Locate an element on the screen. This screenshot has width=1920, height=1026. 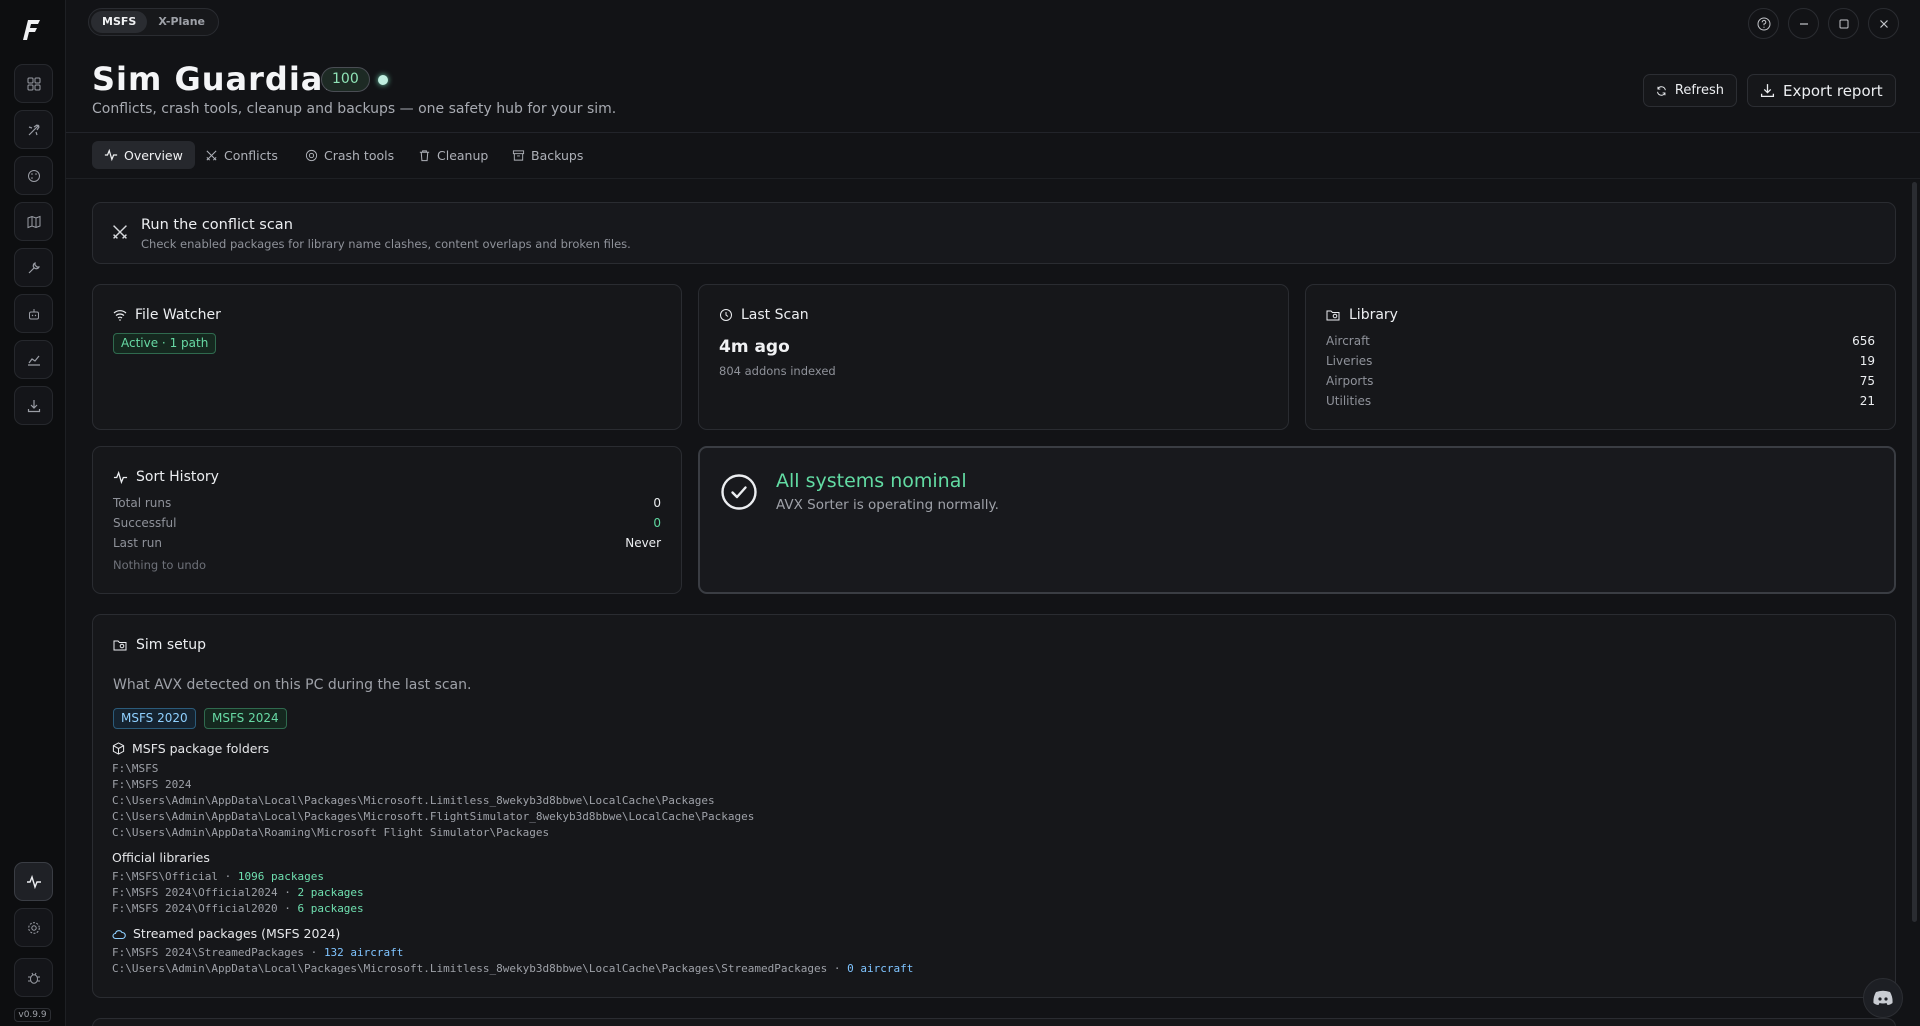
package-folders-label: MSFS package folders is located at coordinates (190, 748).